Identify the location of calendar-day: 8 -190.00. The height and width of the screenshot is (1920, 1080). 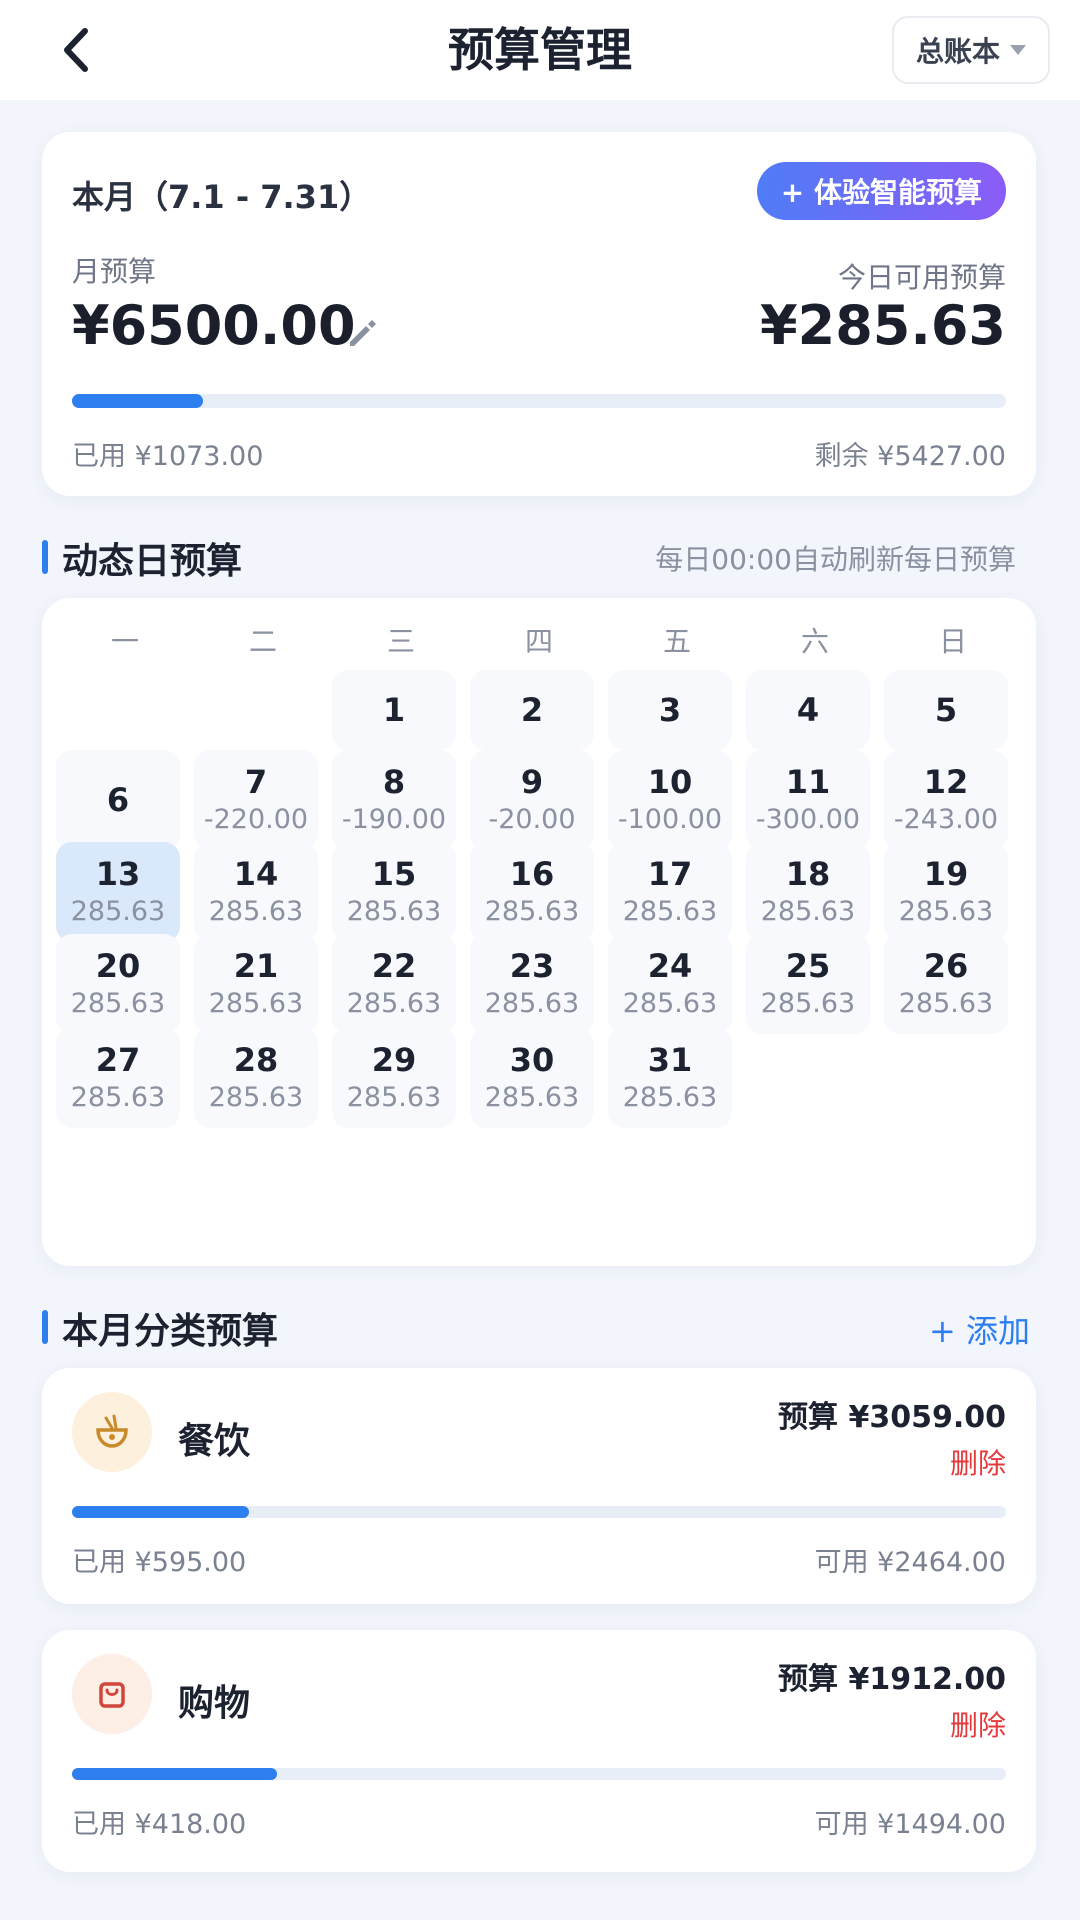
(394, 800).